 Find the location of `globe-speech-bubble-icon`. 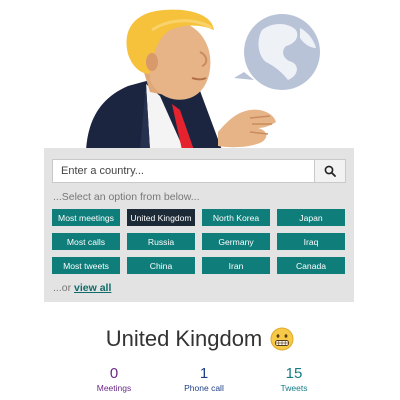

globe-speech-bubble-icon is located at coordinates (277, 52).